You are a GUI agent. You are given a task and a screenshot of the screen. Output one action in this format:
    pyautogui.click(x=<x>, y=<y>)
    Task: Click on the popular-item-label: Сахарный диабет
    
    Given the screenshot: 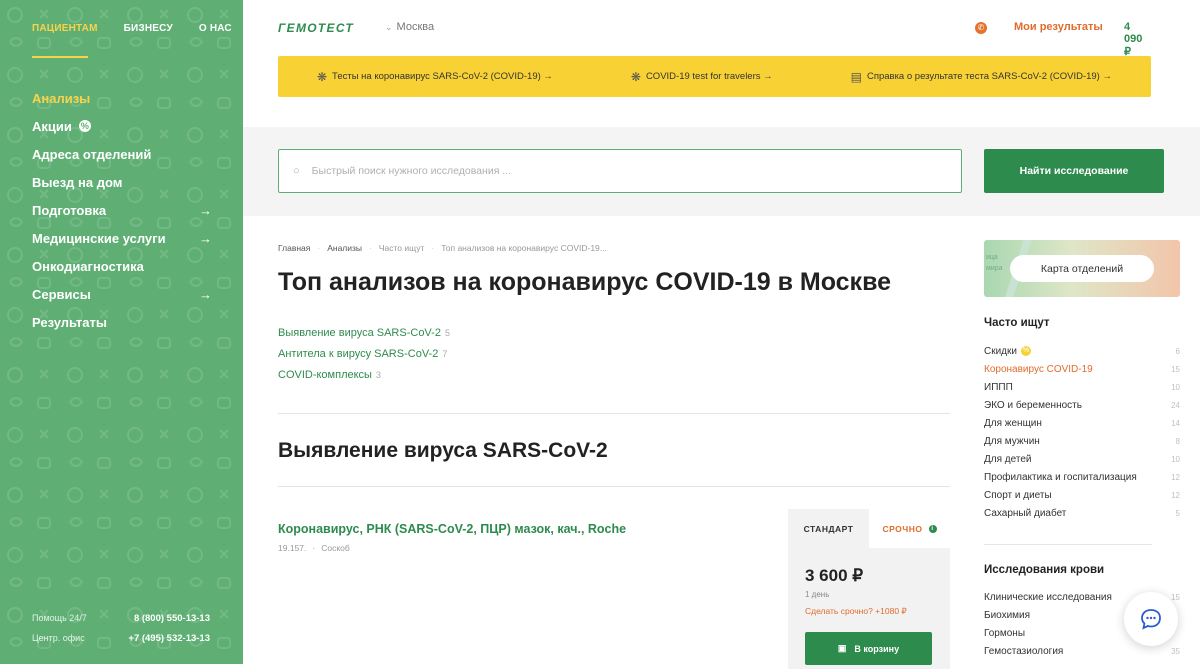 What is the action you would take?
    pyautogui.click(x=1025, y=513)
    